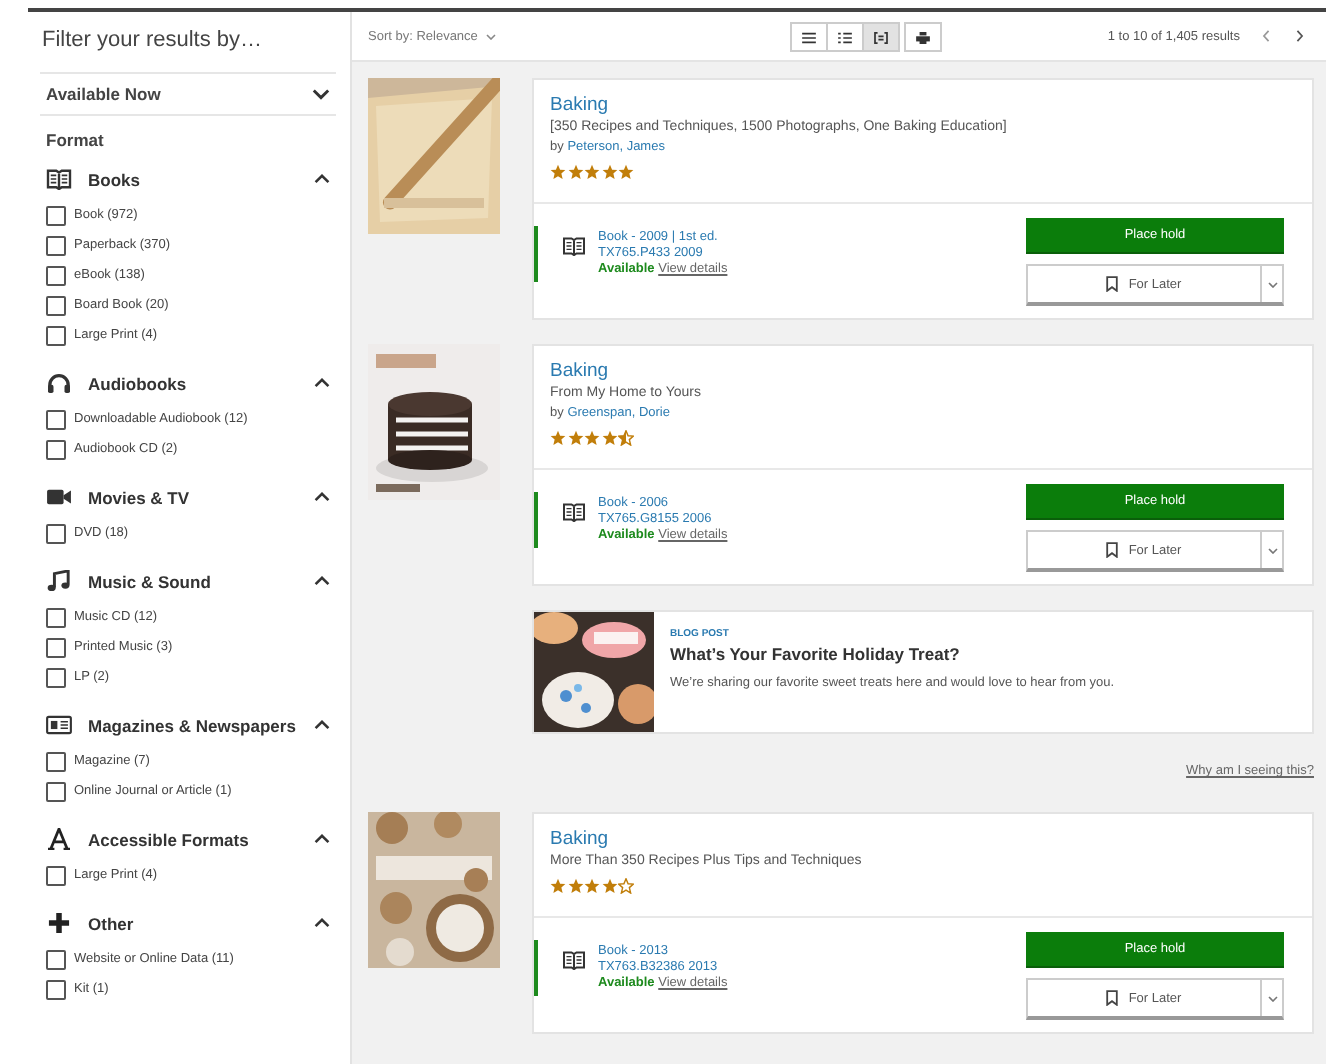  Describe the element at coordinates (75, 141) in the screenshot. I see `format-heading: Format` at that location.